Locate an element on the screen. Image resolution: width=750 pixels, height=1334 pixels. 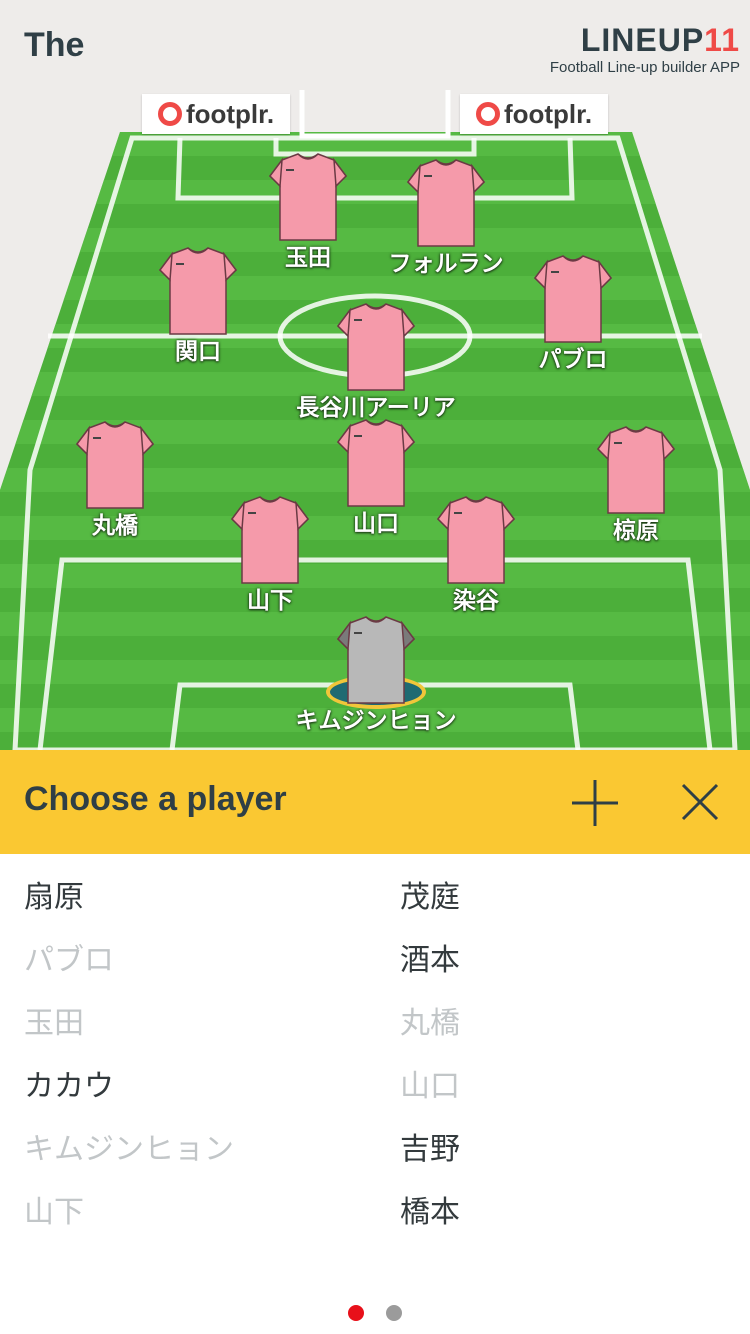
player-list-item: キムジンヒョン is located at coordinates (129, 1149).